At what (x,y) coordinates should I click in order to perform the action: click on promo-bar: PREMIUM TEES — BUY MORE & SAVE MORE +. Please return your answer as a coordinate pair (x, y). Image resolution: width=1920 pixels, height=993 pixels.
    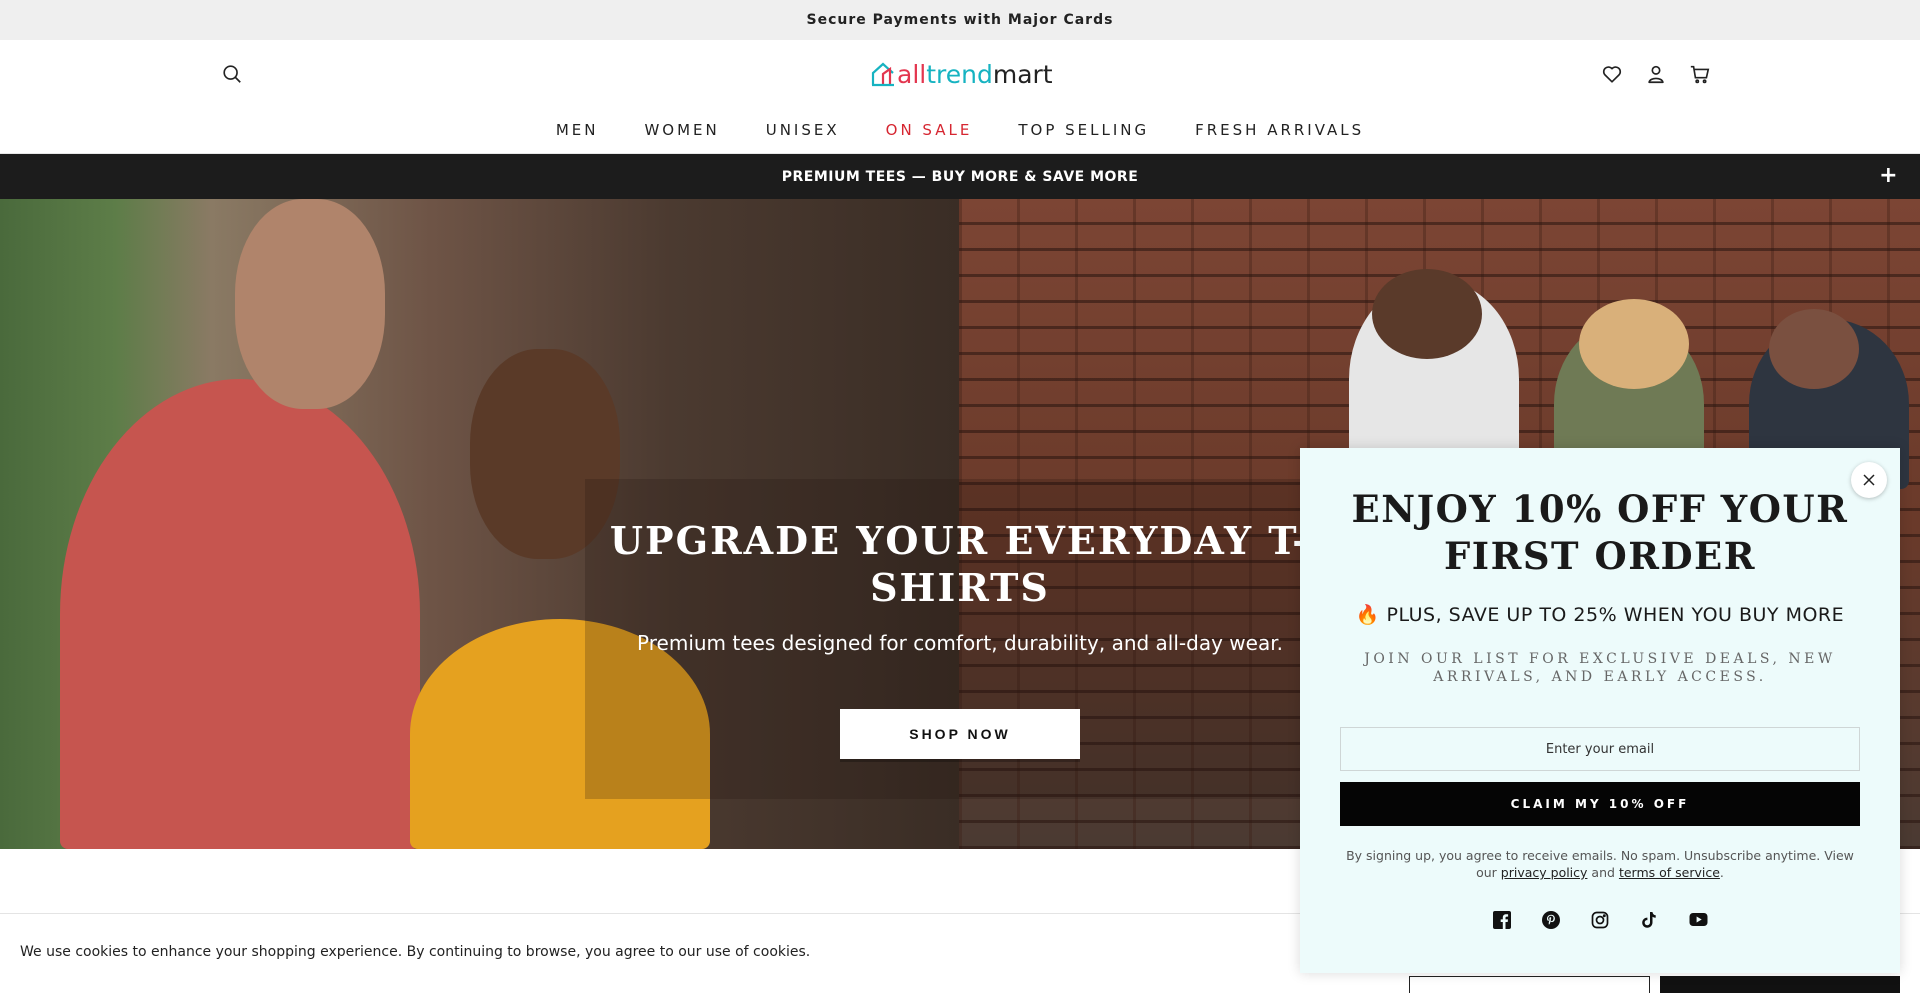
    Looking at the image, I should click on (960, 176).